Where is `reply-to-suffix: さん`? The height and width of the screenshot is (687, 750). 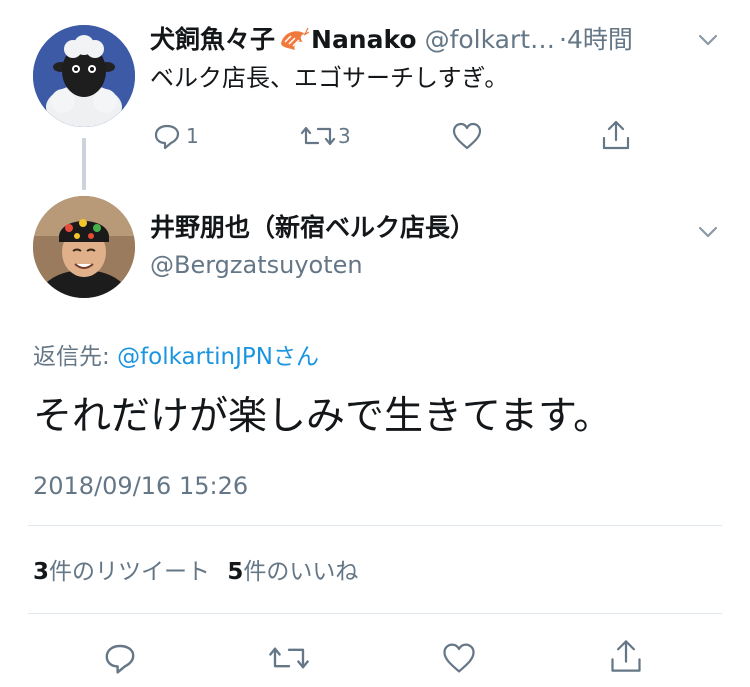
reply-to-suffix: さん is located at coordinates (295, 357).